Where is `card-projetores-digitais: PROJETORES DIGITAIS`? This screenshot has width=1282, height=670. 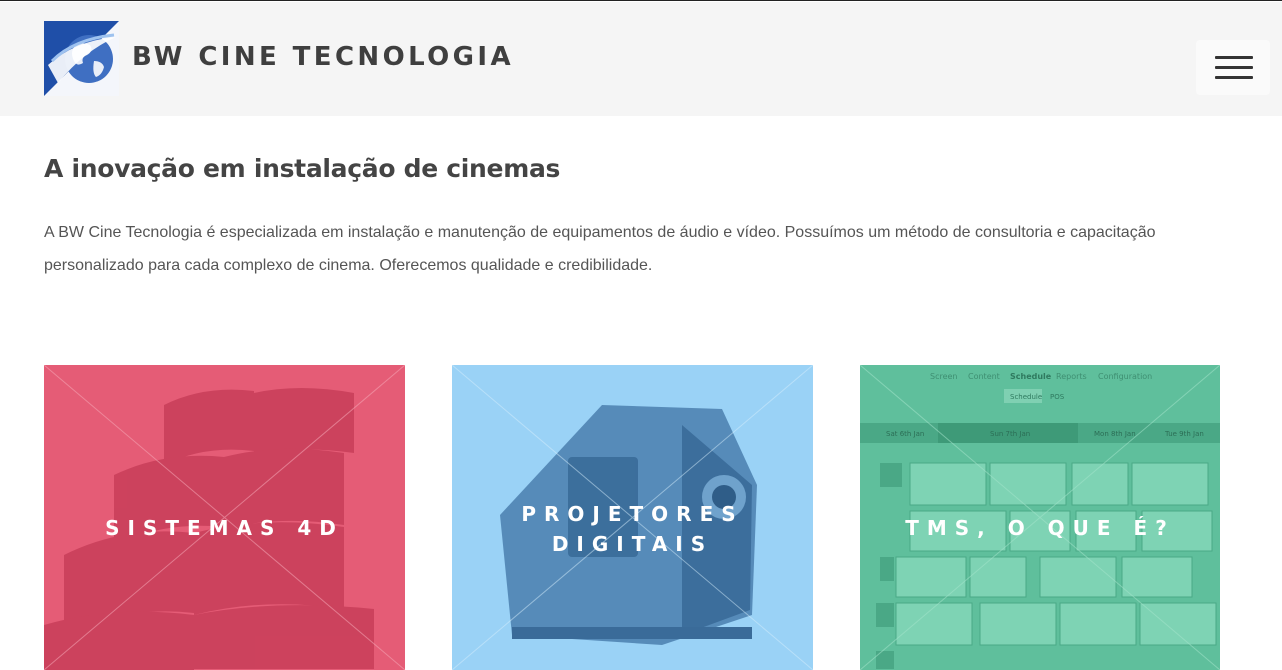
card-projetores-digitais: PROJETORES DIGITAIS is located at coordinates (632, 517).